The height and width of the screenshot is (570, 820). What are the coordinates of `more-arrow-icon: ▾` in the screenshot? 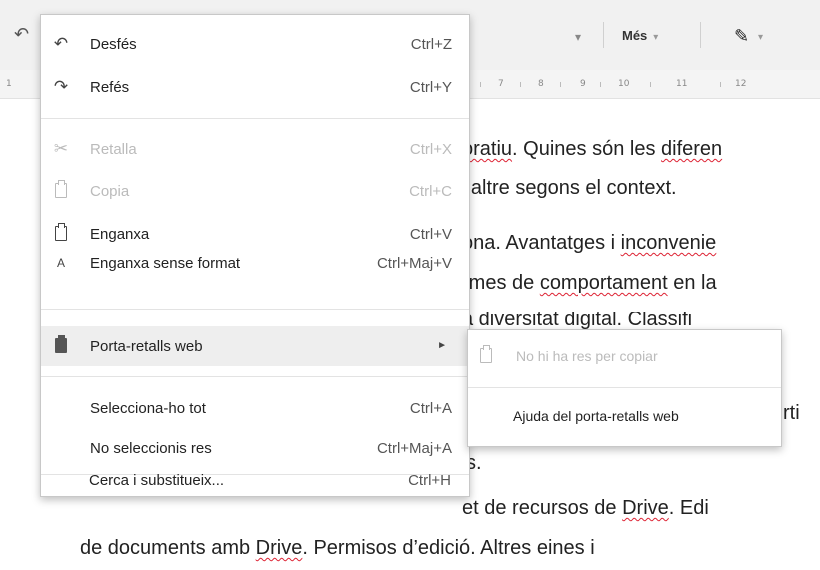 It's located at (656, 37).